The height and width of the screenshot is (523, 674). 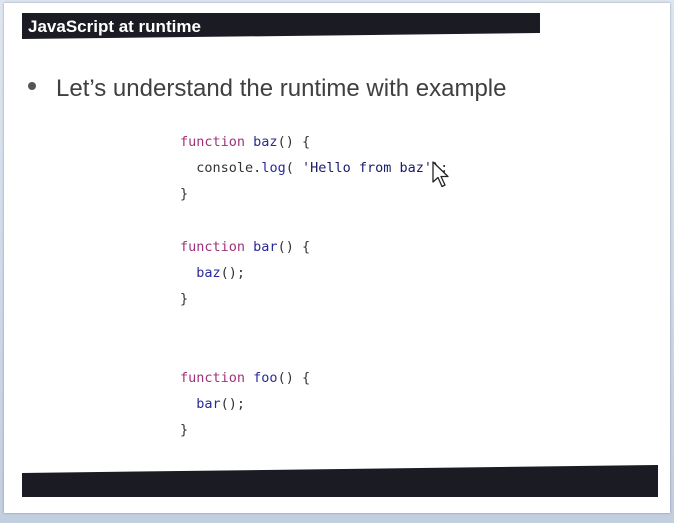 What do you see at coordinates (314, 142) in the screenshot?
I see `code-line: function baz() {` at bounding box center [314, 142].